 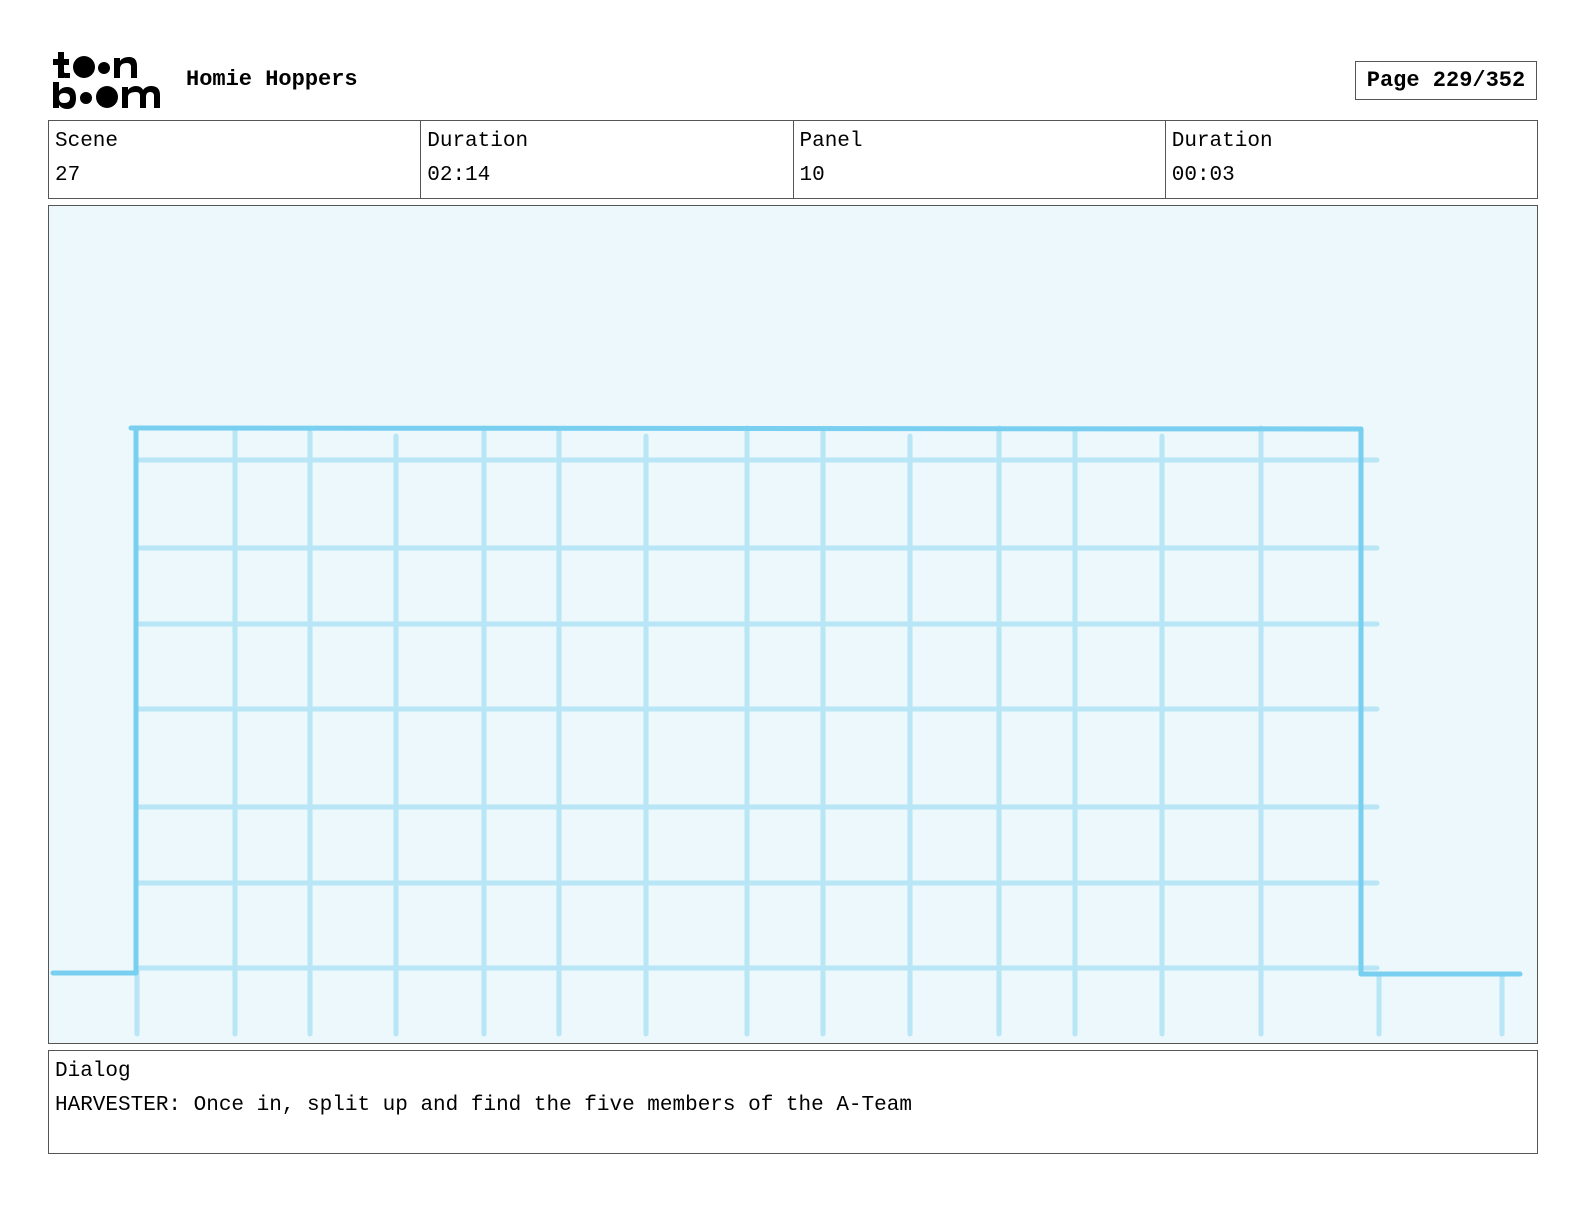 I want to click on scene-value: 27, so click(x=68, y=175).